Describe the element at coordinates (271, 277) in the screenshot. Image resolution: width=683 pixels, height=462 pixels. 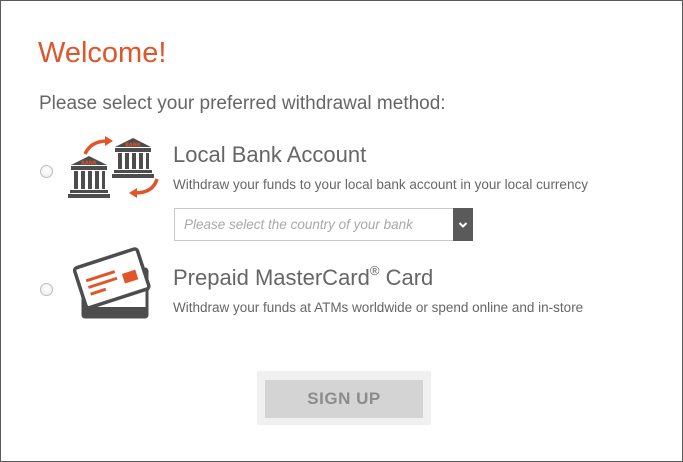
I see `prepaid-card-title-main: Prepaid MasterCard` at that location.